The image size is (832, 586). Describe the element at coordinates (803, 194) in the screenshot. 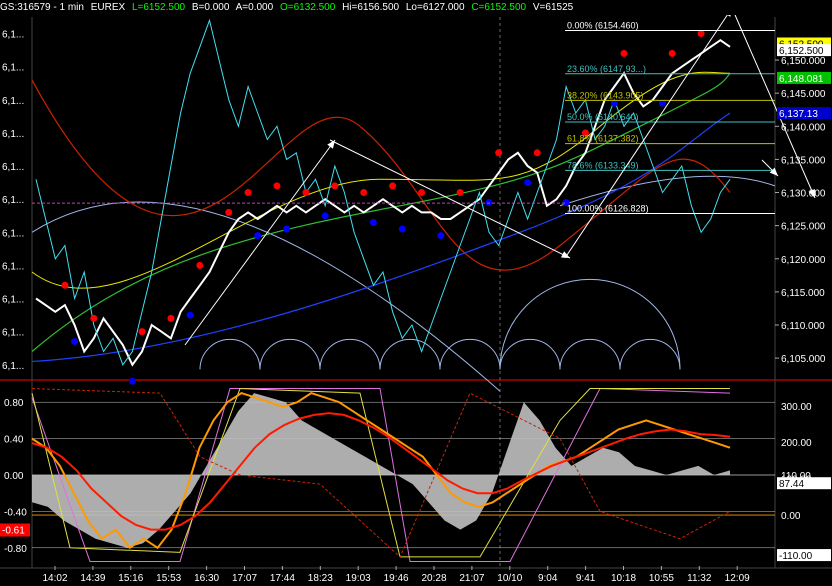

I see `price-tick-label: 6,130.000` at that location.